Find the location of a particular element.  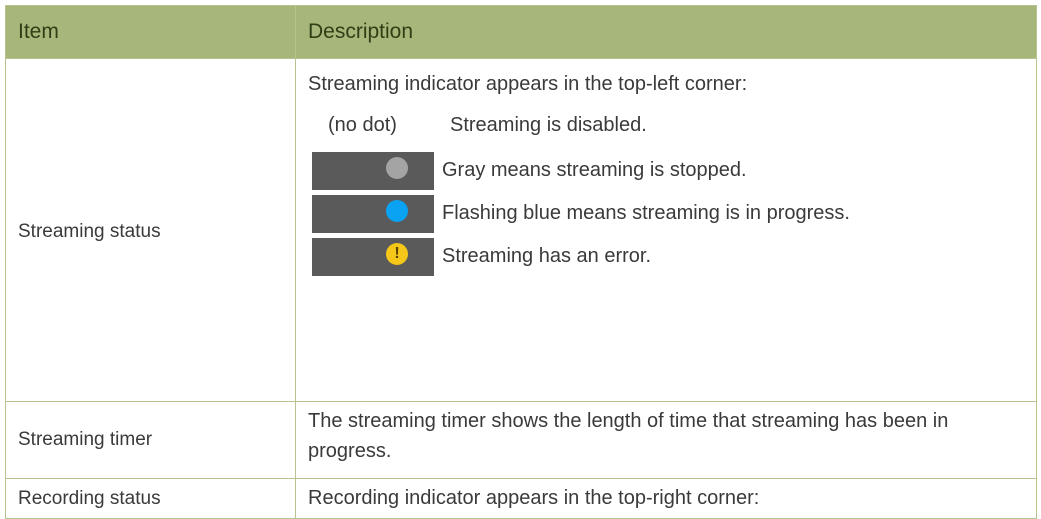

indicator-row-stopped: Gray means streaming is stopped. is located at coordinates (672, 173).